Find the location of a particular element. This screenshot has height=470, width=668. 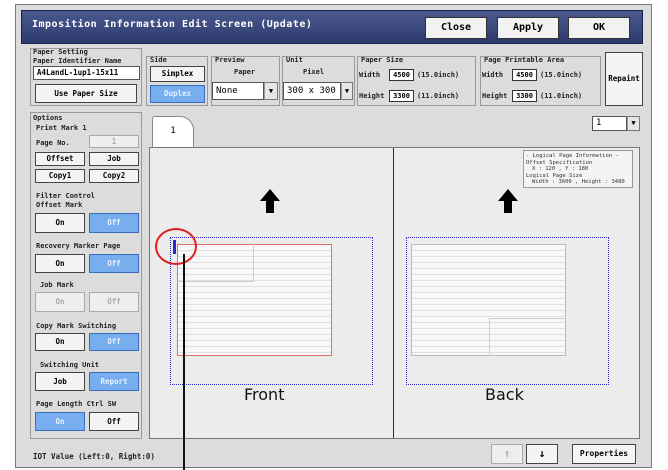

print-mark-label: Print Mark 1 is located at coordinates (61, 128).